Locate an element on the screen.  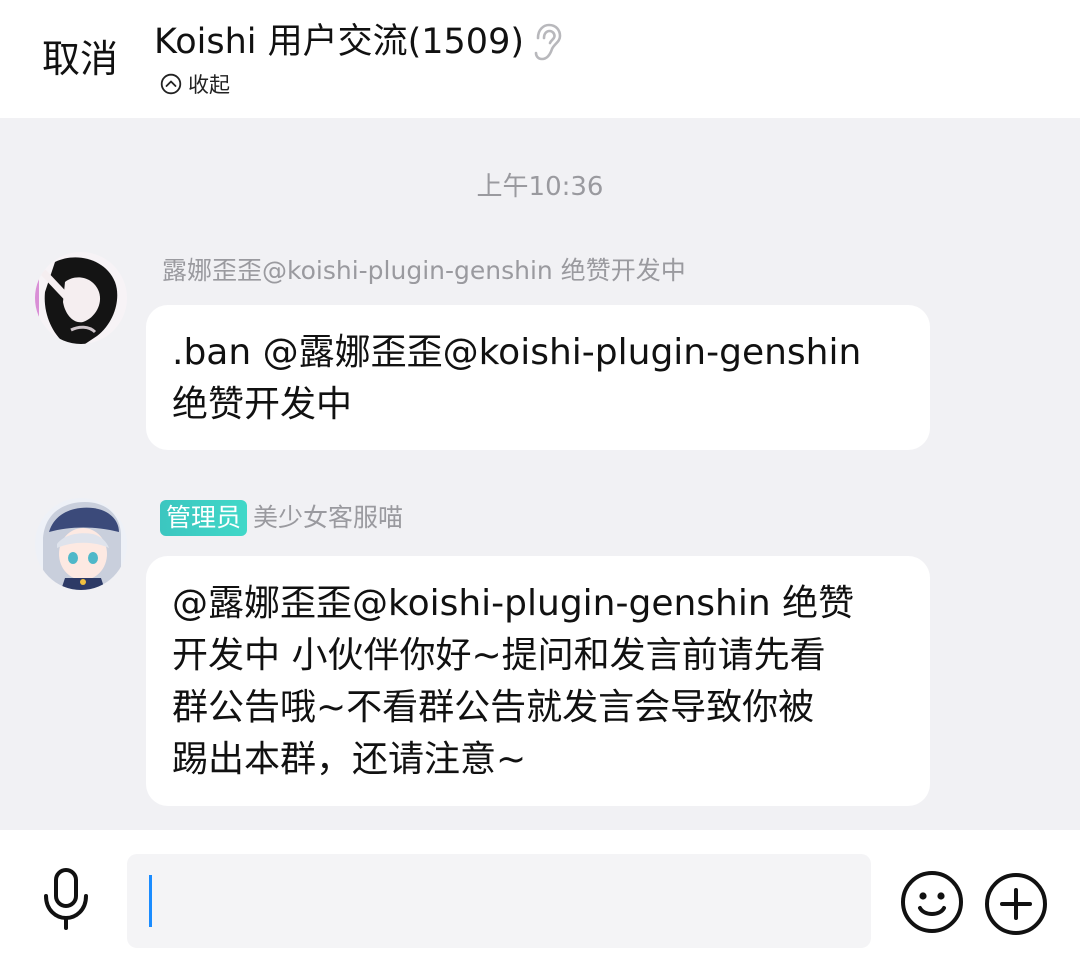
message-sender-row: 管理员 美少女客服喵 is located at coordinates (281, 517).